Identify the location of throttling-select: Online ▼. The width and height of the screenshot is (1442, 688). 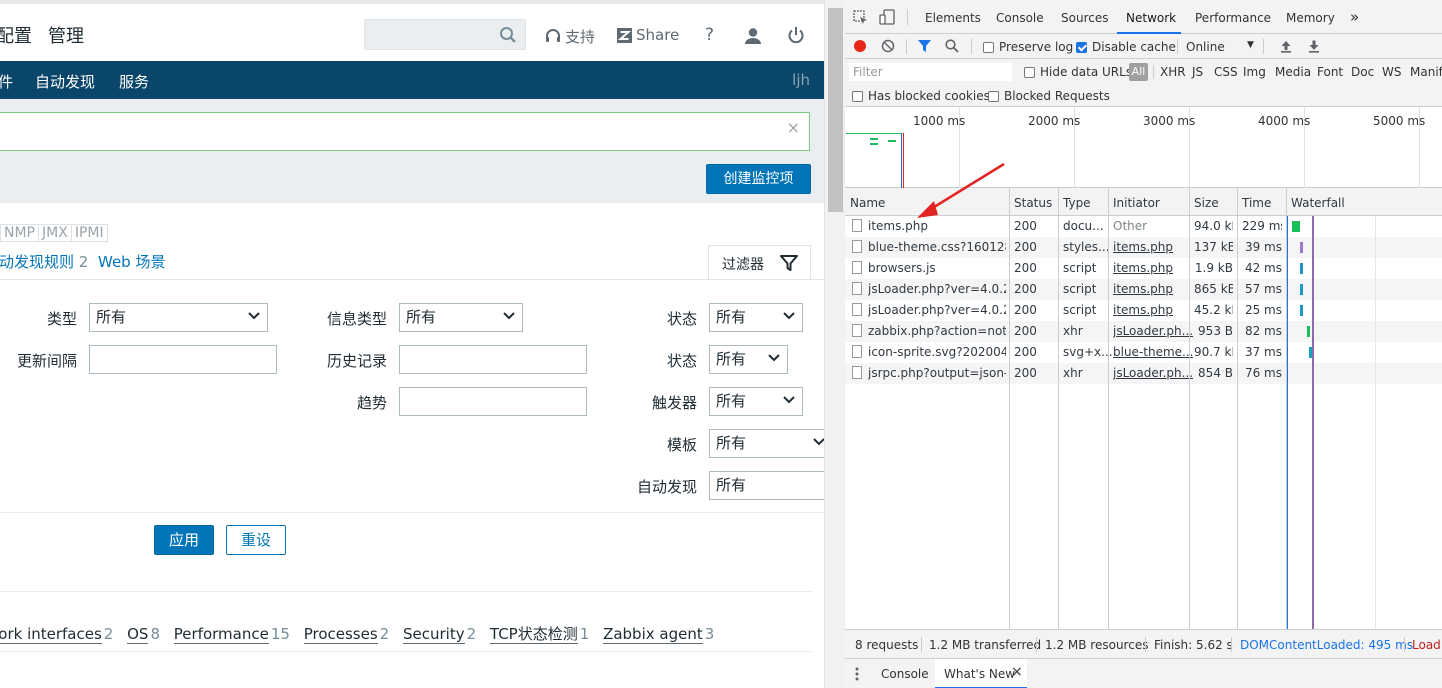
(1221, 47).